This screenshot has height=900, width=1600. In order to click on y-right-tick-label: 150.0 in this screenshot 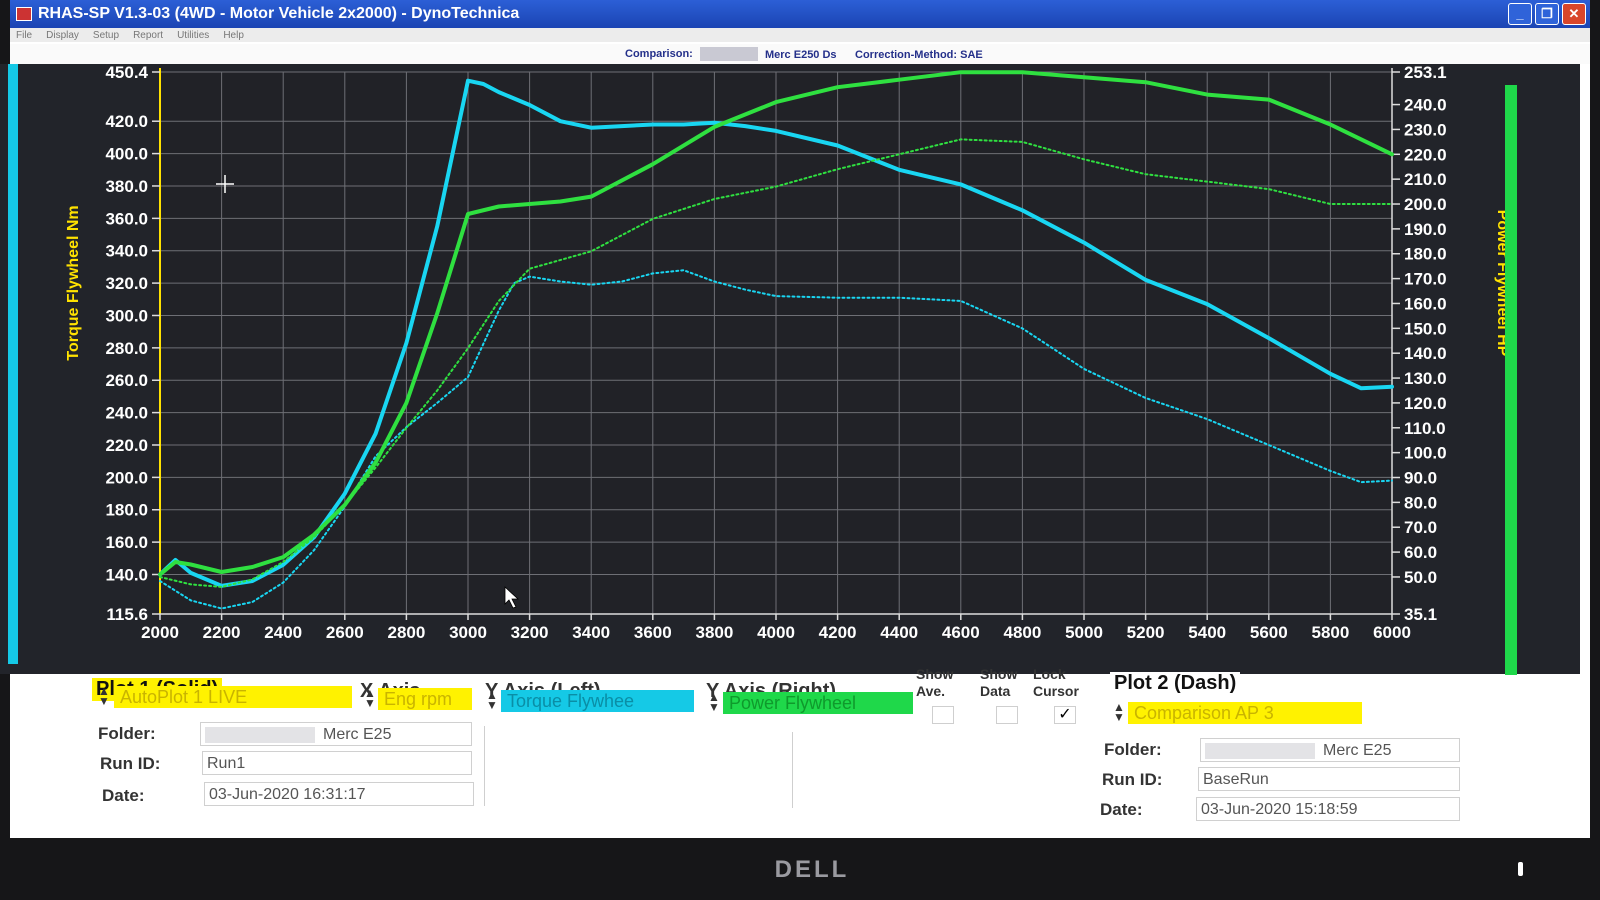, I will do `click(1425, 328)`.